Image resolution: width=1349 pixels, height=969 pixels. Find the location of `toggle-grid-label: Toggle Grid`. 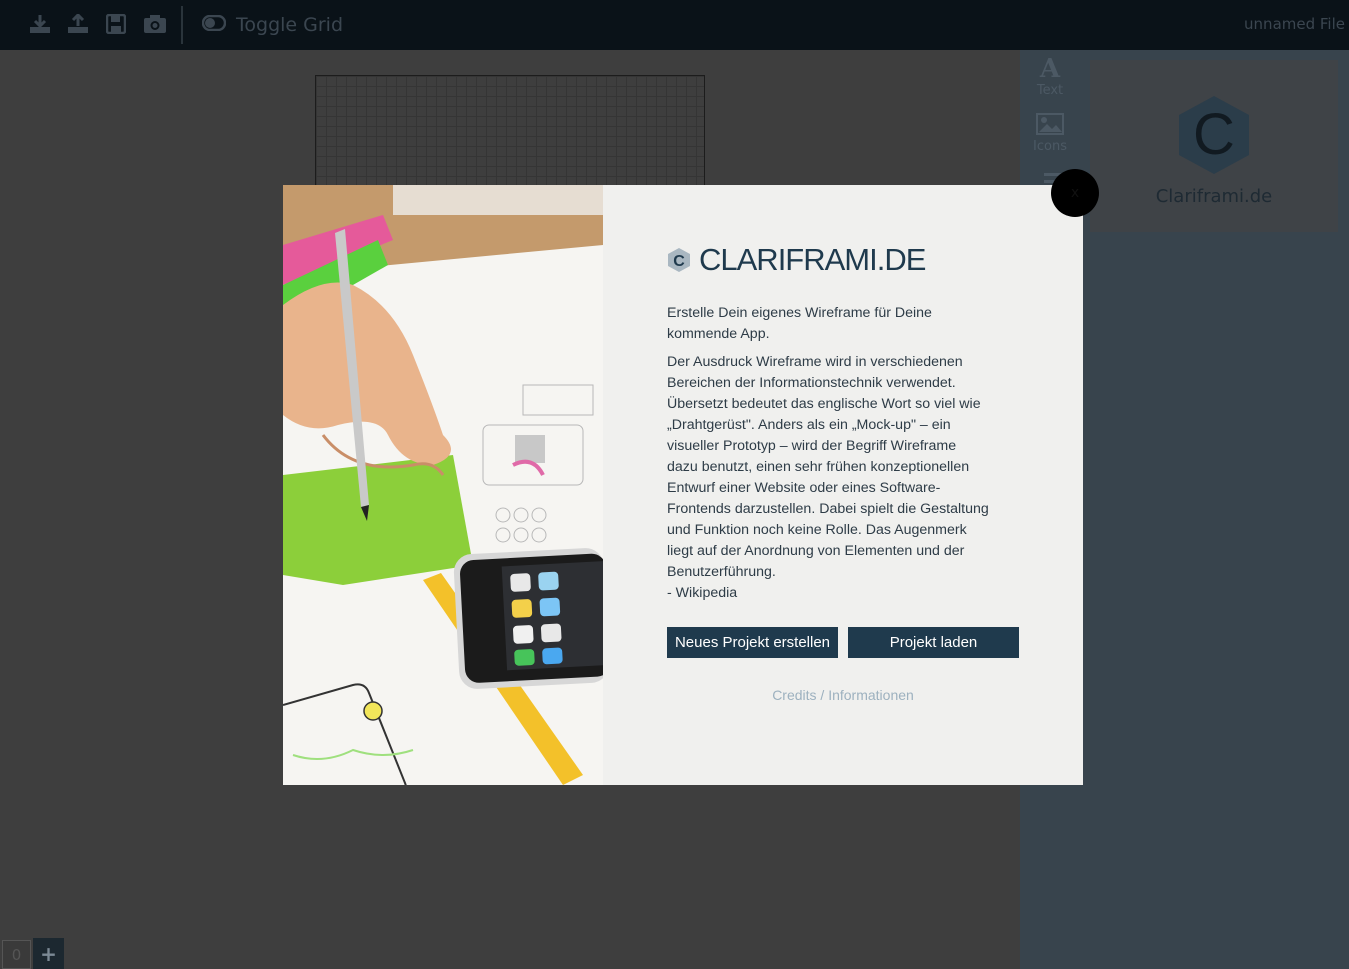

toggle-grid-label: Toggle Grid is located at coordinates (290, 25).